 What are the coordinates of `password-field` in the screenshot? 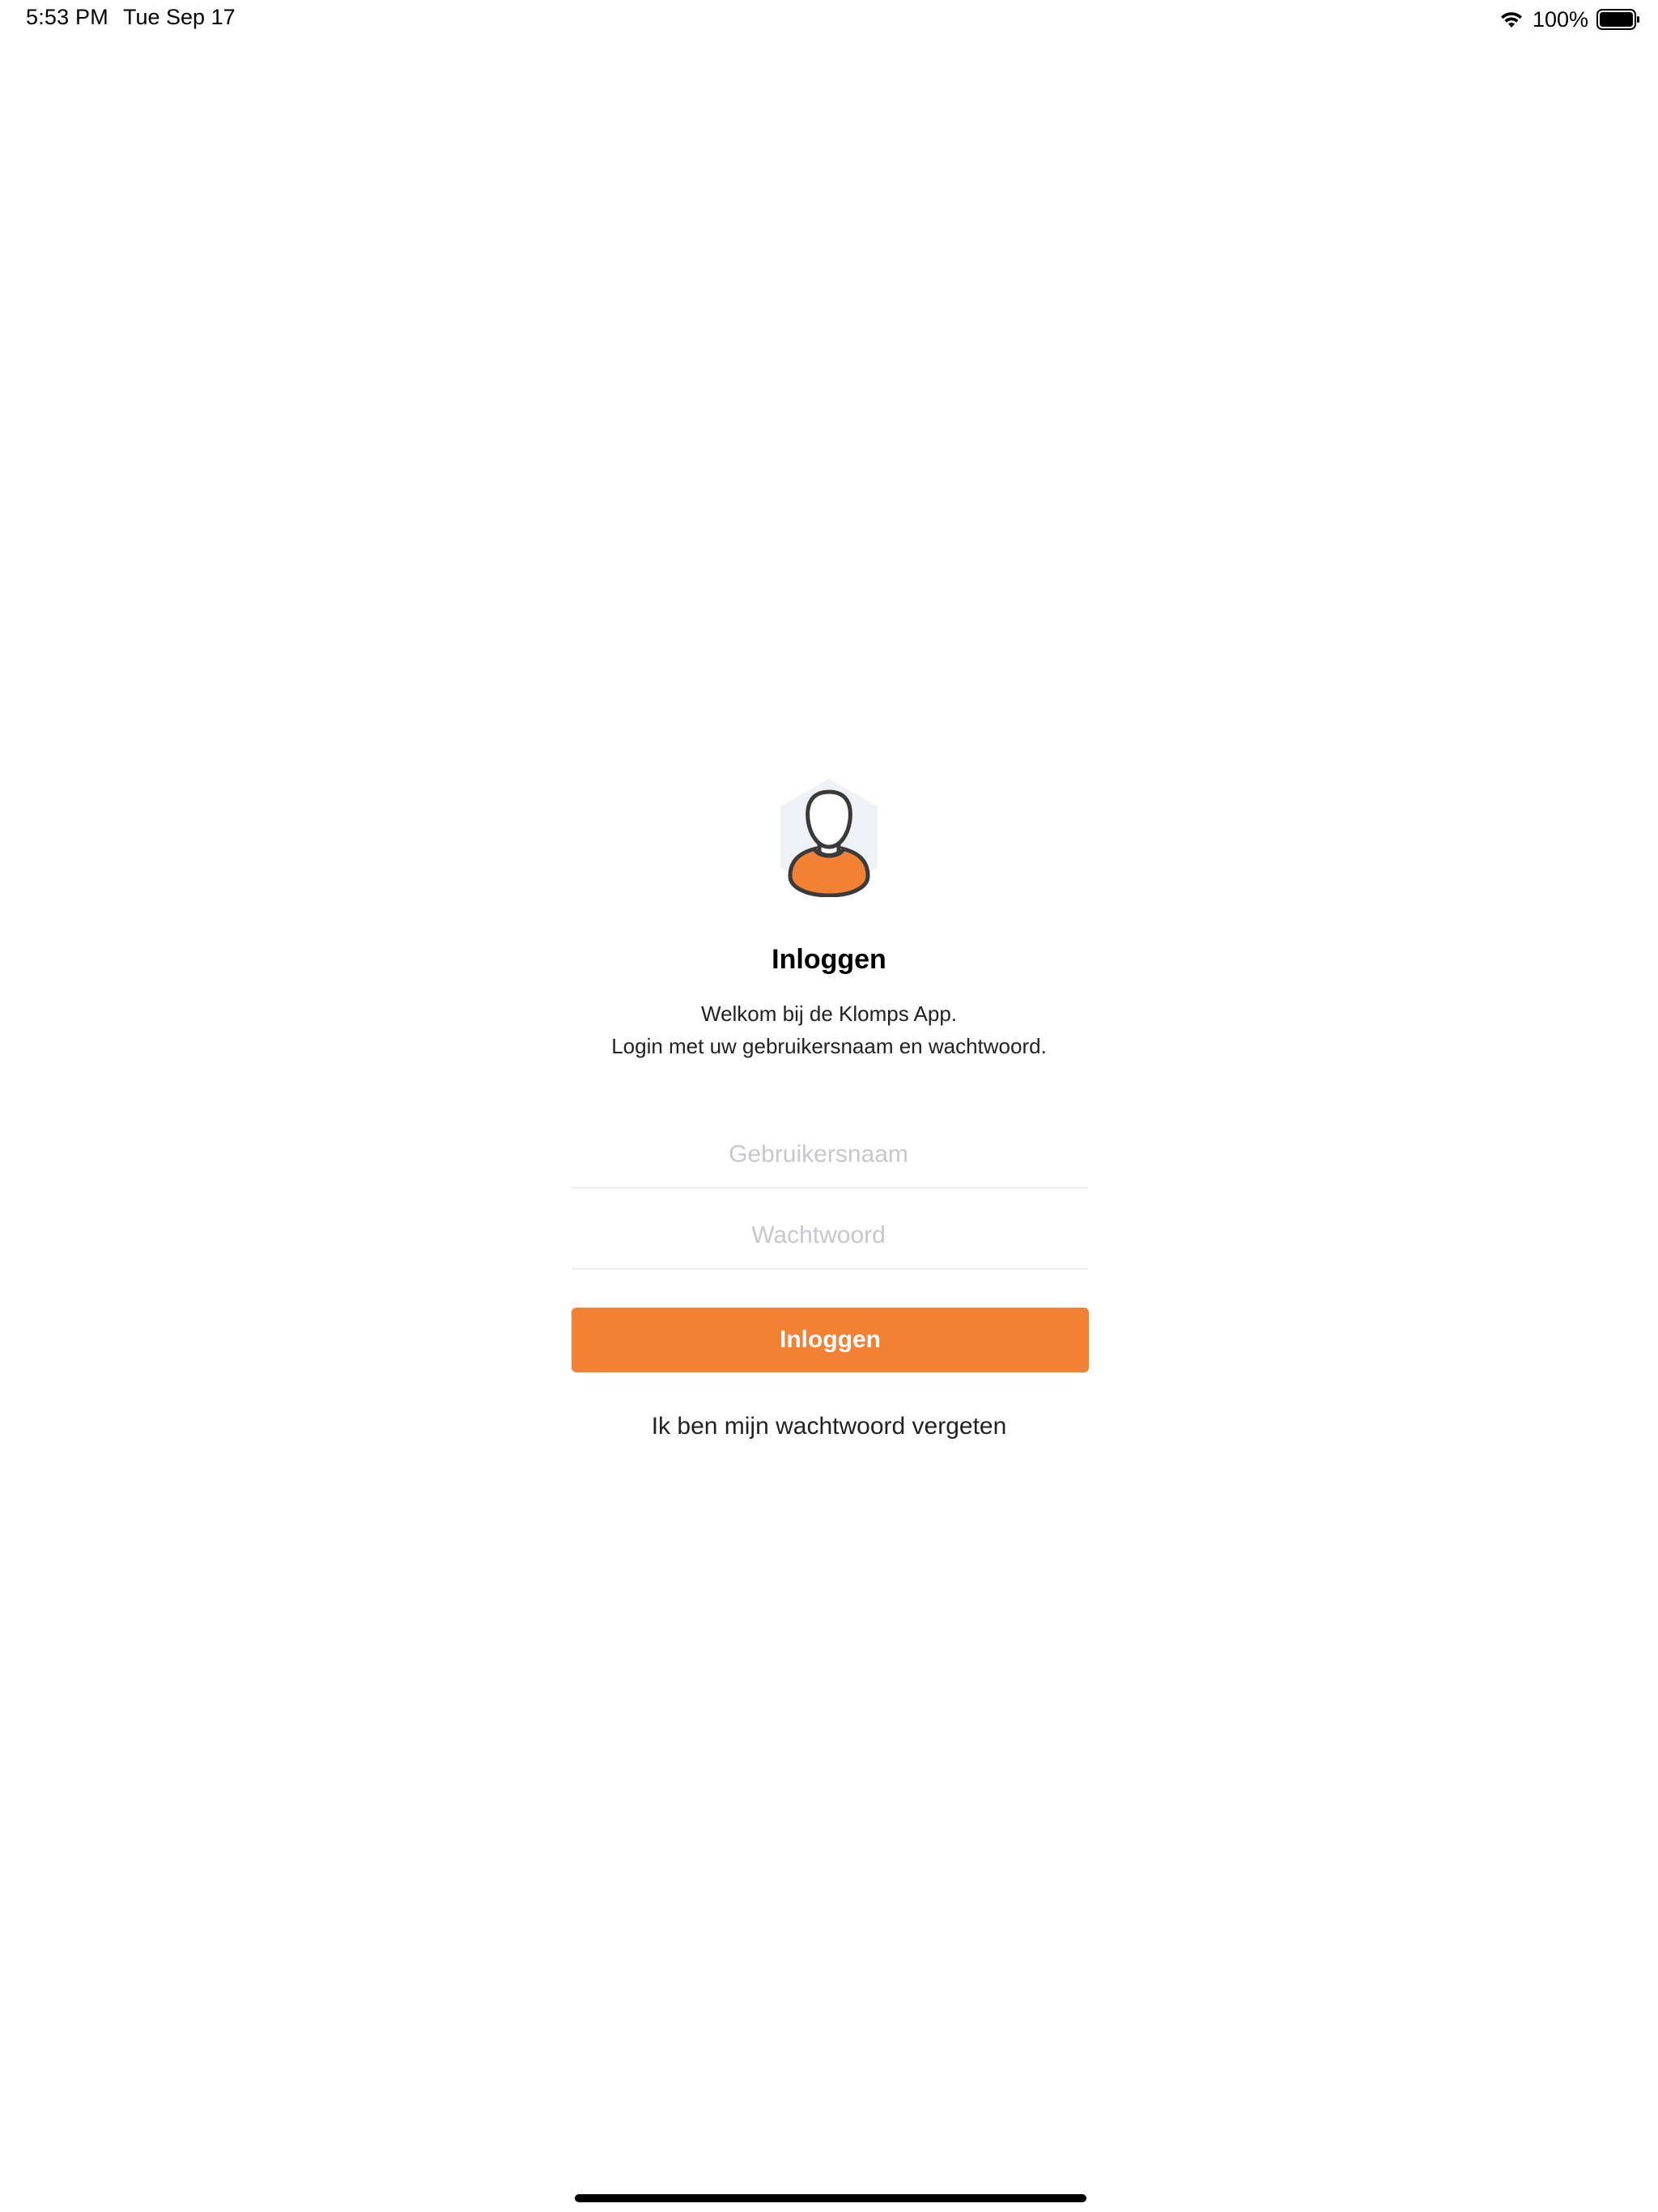 It's located at (830, 1237).